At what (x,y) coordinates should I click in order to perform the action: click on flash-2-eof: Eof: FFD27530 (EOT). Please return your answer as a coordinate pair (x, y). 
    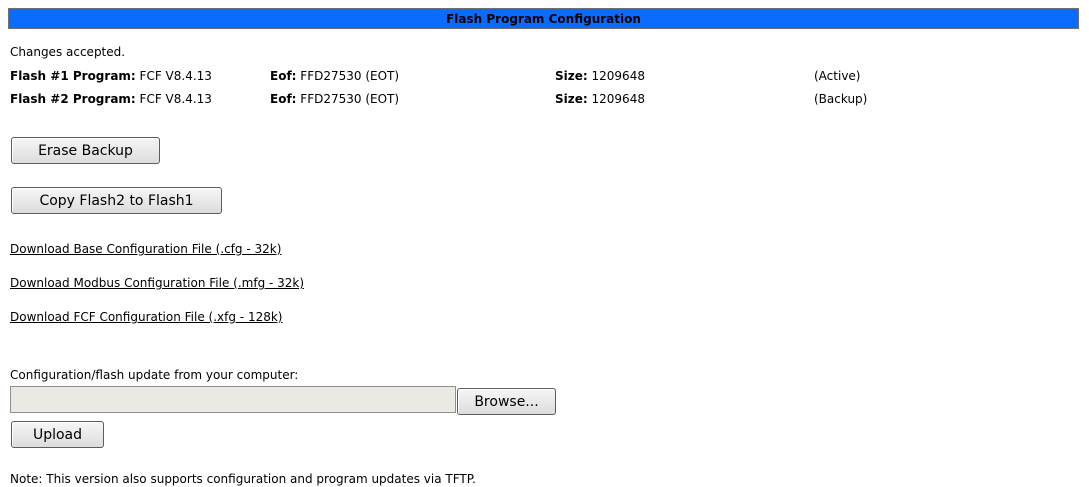
    Looking at the image, I should click on (334, 99).